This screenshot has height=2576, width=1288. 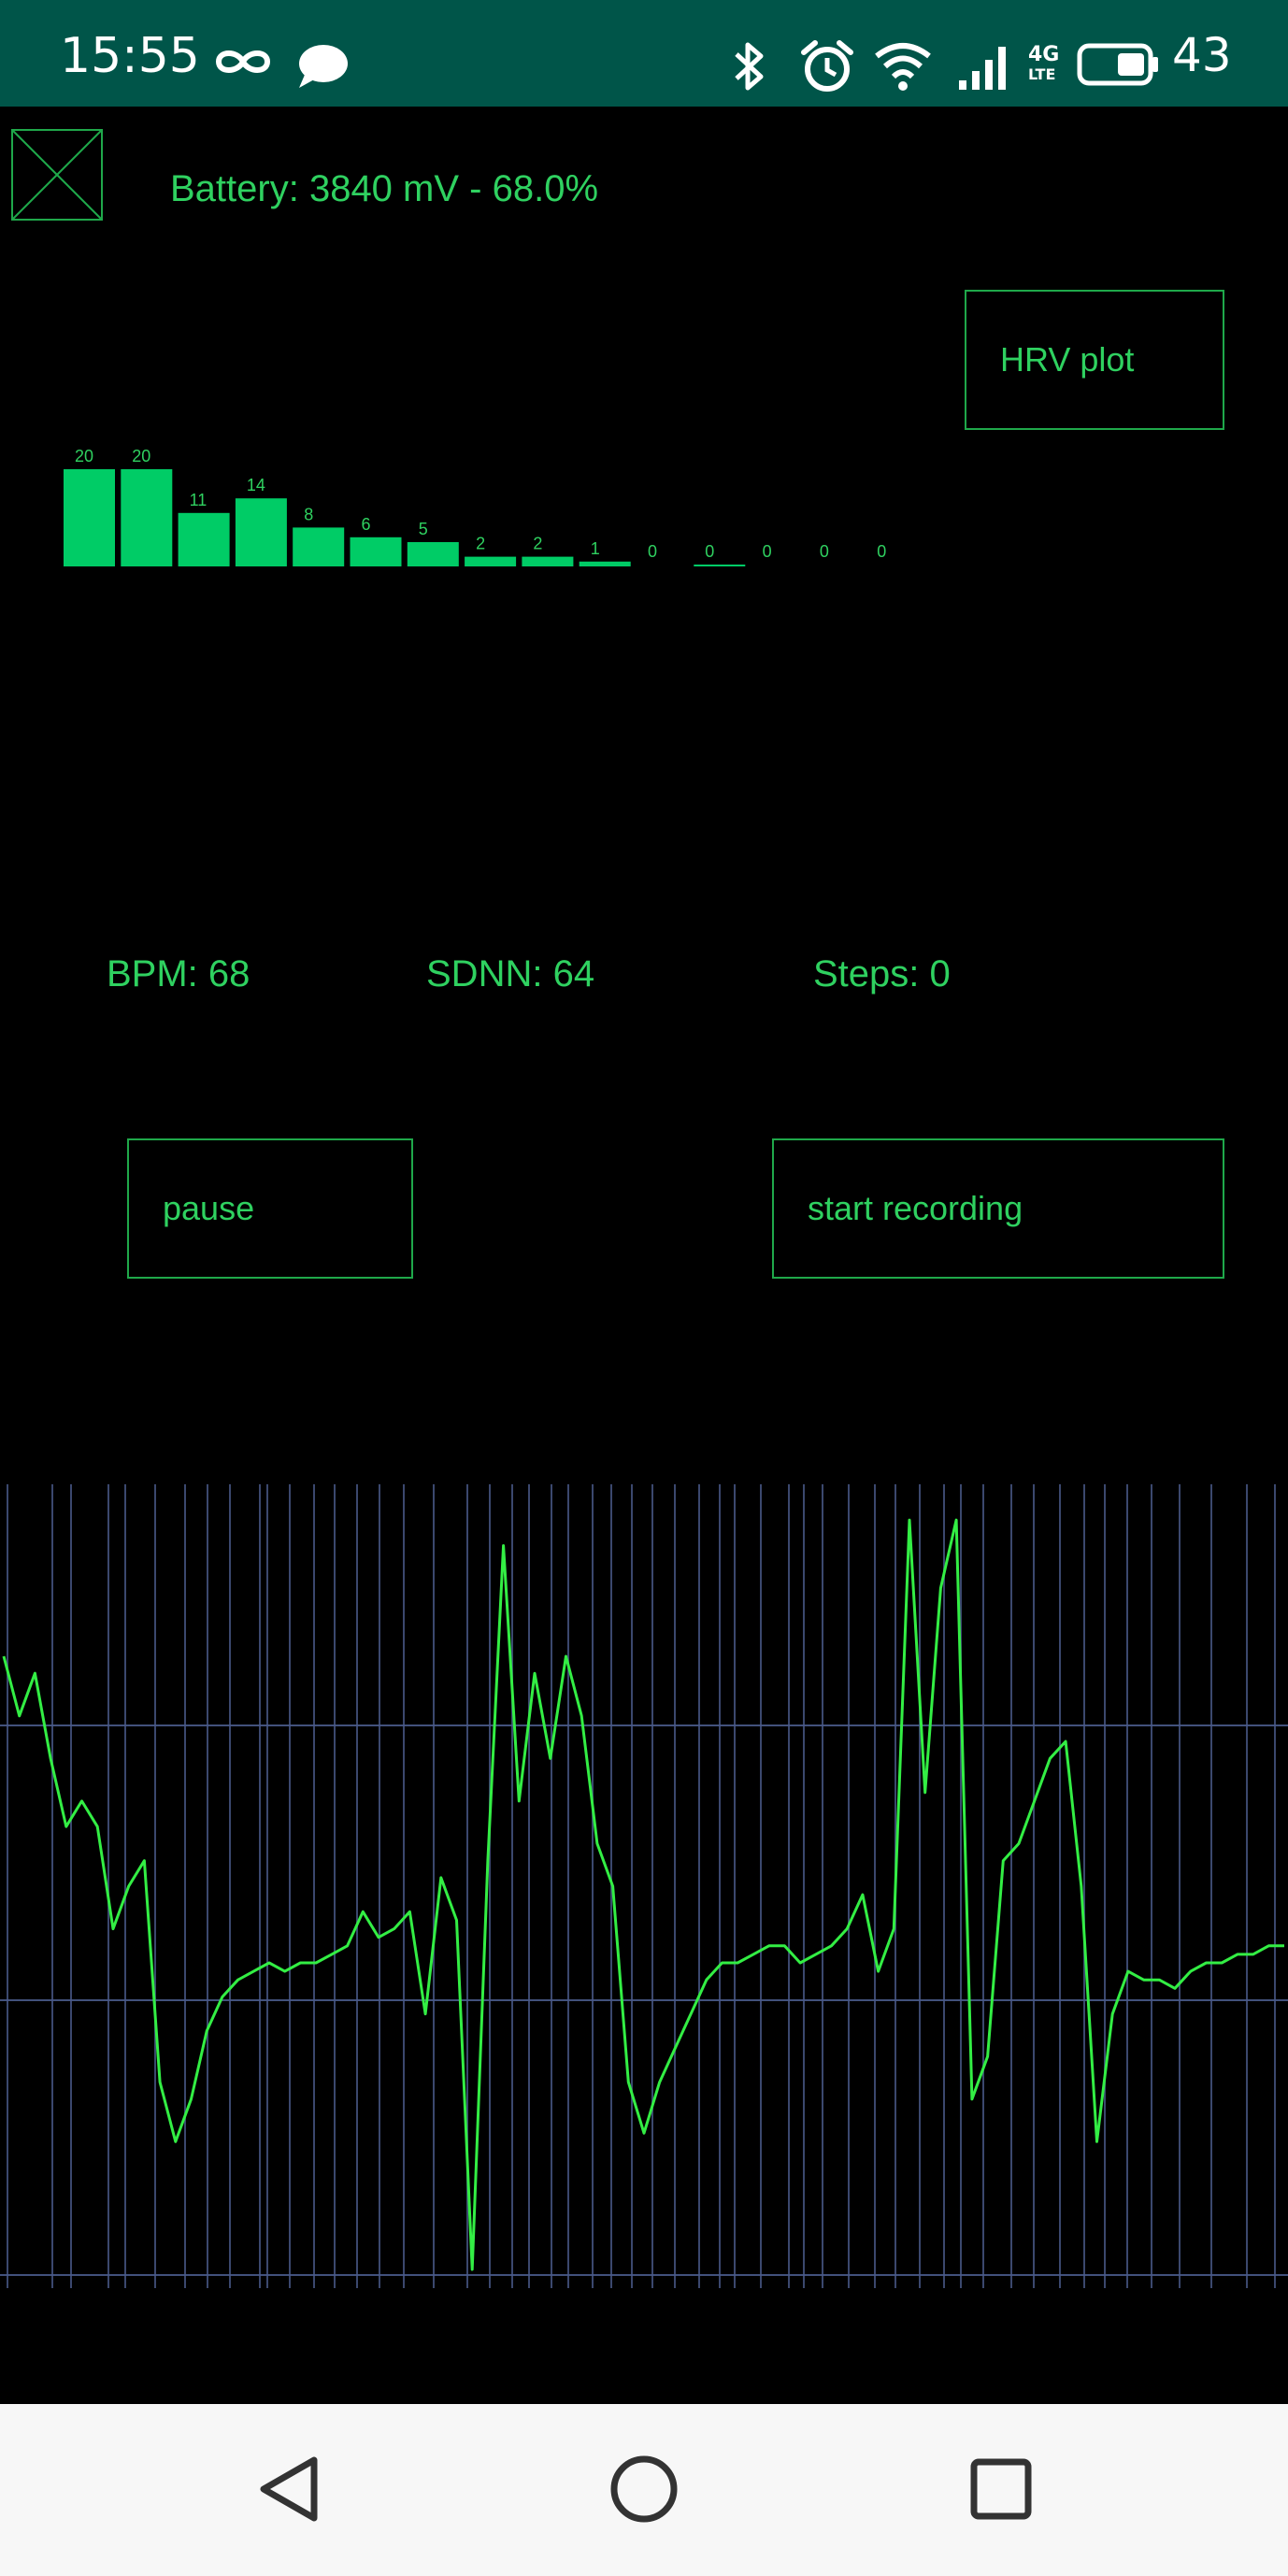 I want to click on 4g-lte-icon: 4G LTE, so click(x=1047, y=63).